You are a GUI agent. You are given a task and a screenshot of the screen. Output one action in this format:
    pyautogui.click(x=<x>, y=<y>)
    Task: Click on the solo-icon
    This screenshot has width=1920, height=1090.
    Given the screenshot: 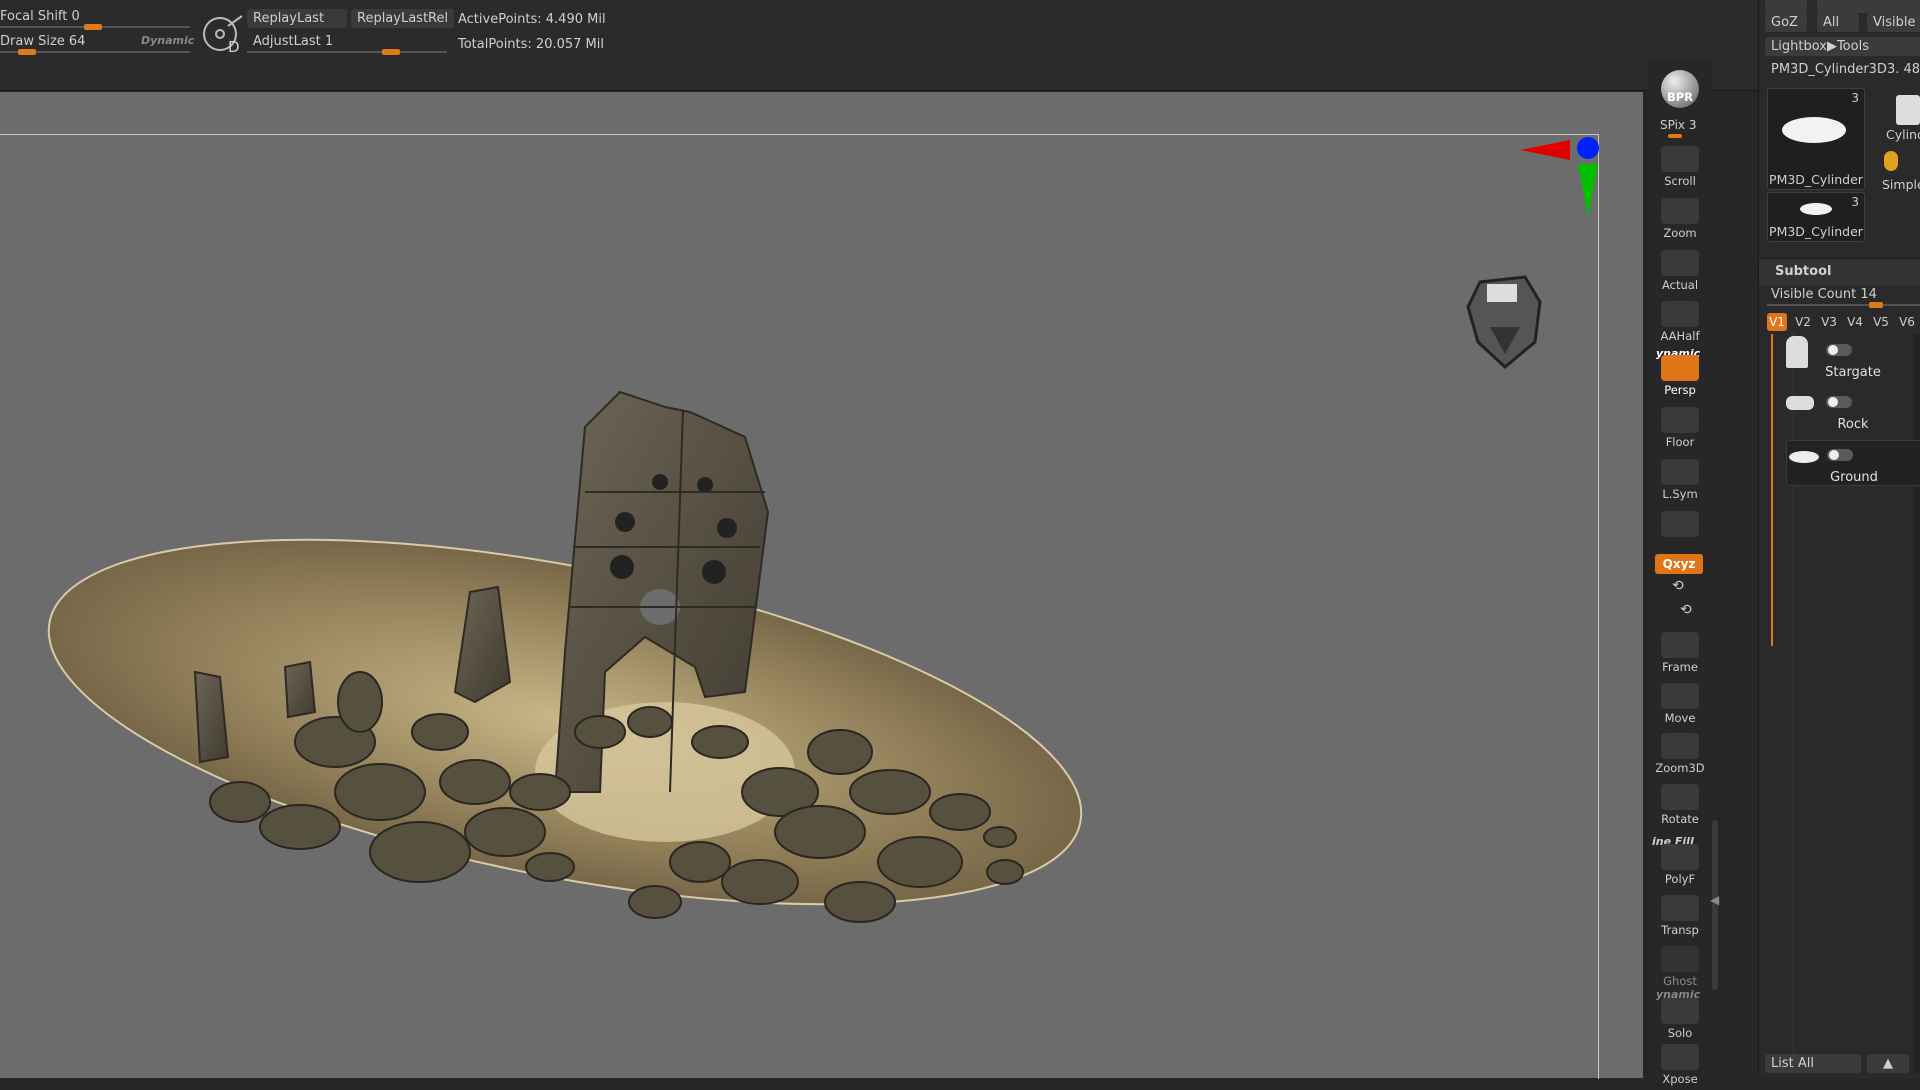 What is the action you would take?
    pyautogui.click(x=1680, y=1011)
    